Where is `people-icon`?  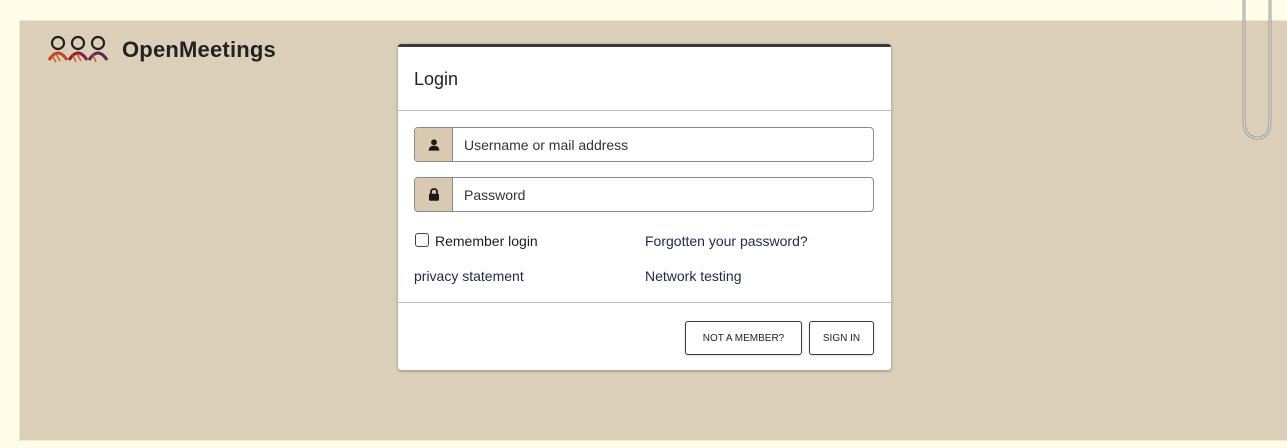 people-icon is located at coordinates (78, 49).